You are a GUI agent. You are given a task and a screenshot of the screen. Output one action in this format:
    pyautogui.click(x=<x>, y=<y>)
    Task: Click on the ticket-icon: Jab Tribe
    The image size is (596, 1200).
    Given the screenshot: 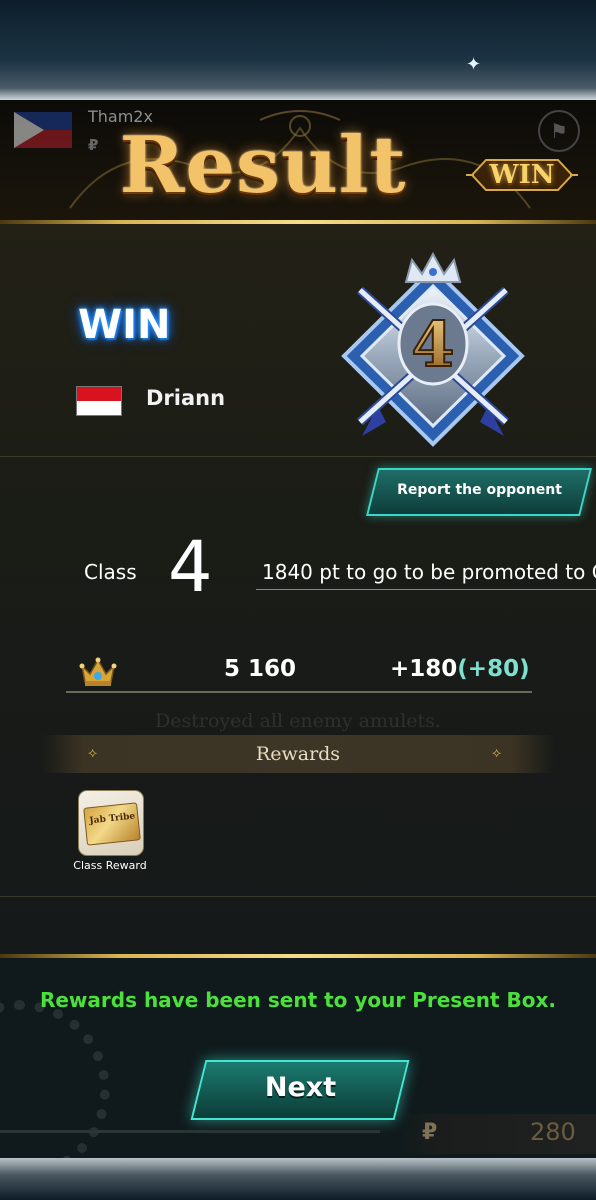 What is the action you would take?
    pyautogui.click(x=112, y=824)
    